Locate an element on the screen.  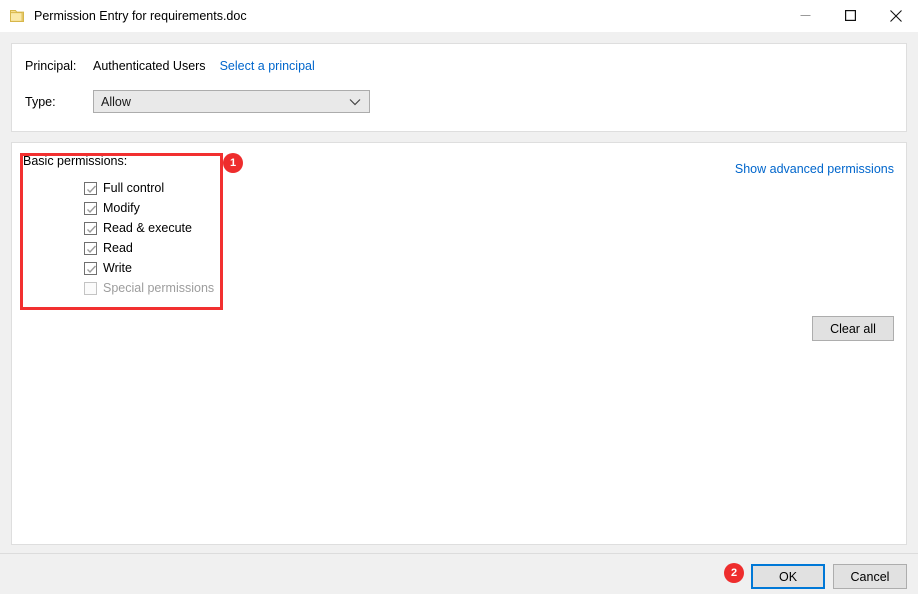
minimize-icon is located at coordinates (805, 15).